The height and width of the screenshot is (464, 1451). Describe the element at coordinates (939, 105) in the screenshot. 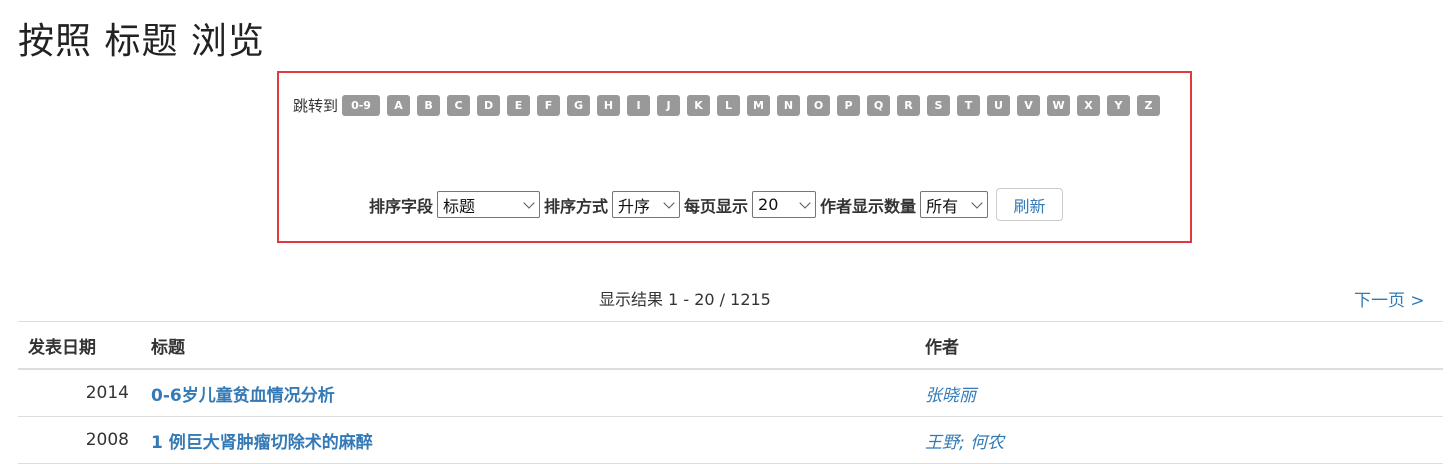

I see `jump-letter-s: S` at that location.